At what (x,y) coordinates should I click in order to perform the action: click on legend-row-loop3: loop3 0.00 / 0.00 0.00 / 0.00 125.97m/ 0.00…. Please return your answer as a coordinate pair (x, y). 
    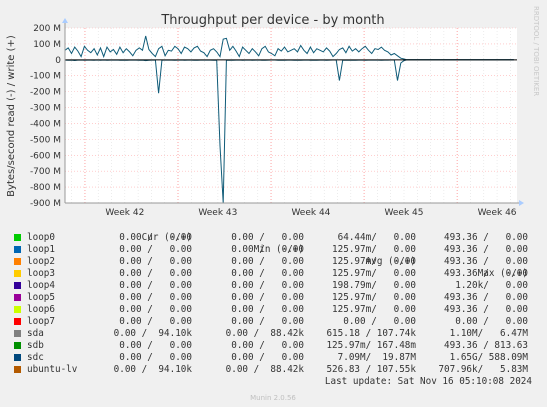
    Looking at the image, I should click on (273, 274).